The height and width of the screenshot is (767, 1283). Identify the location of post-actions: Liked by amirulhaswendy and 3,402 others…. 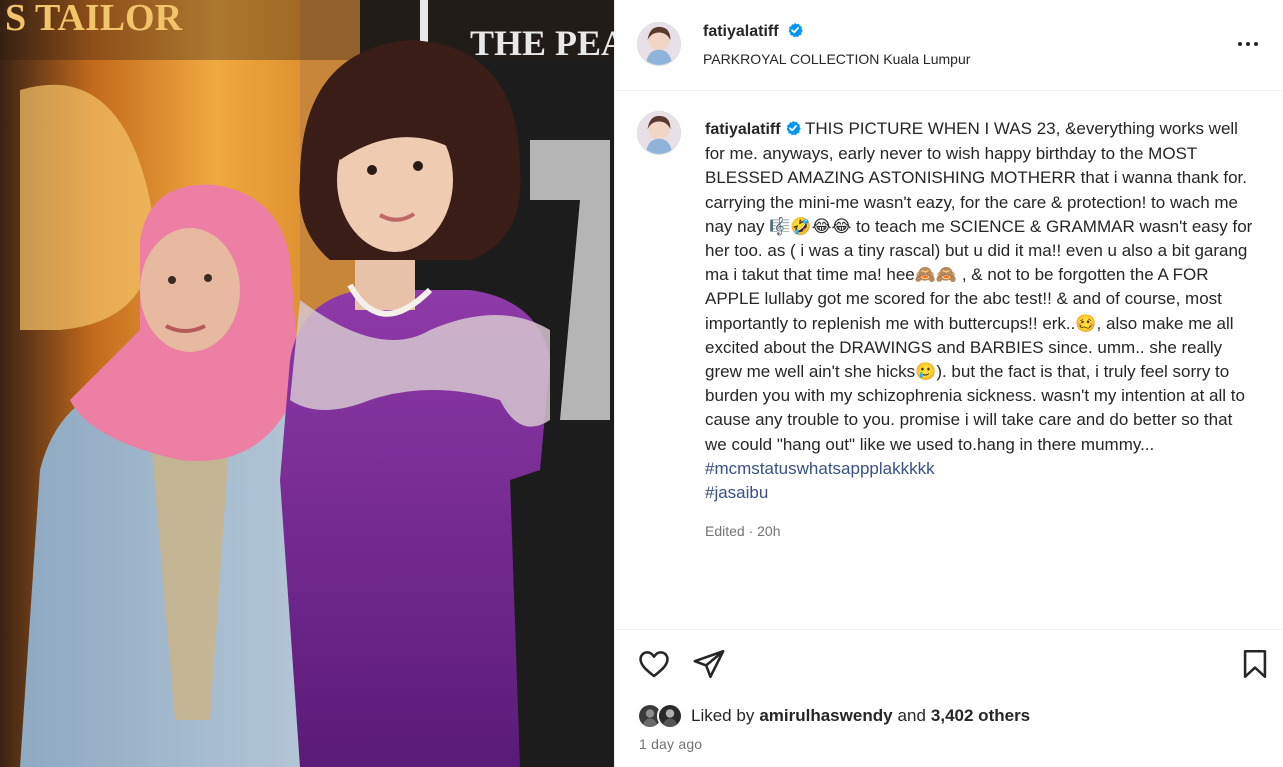
(949, 698).